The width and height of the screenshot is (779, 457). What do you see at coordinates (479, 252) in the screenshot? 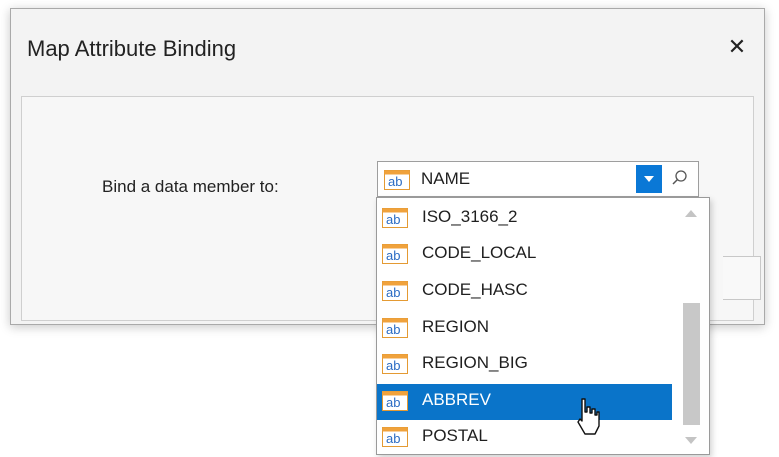
I see `list-item-label: CODE_LOCAL` at bounding box center [479, 252].